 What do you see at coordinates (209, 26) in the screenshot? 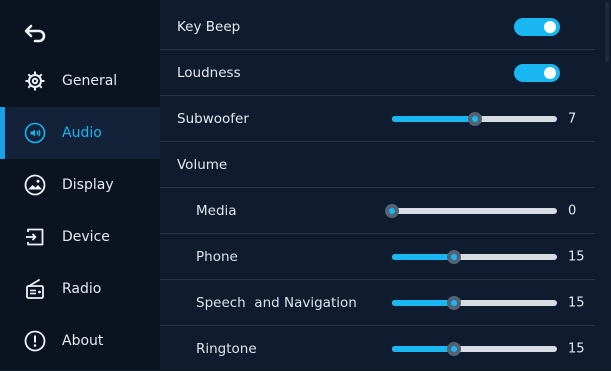
I see `key-beep-label: Key Beep` at bounding box center [209, 26].